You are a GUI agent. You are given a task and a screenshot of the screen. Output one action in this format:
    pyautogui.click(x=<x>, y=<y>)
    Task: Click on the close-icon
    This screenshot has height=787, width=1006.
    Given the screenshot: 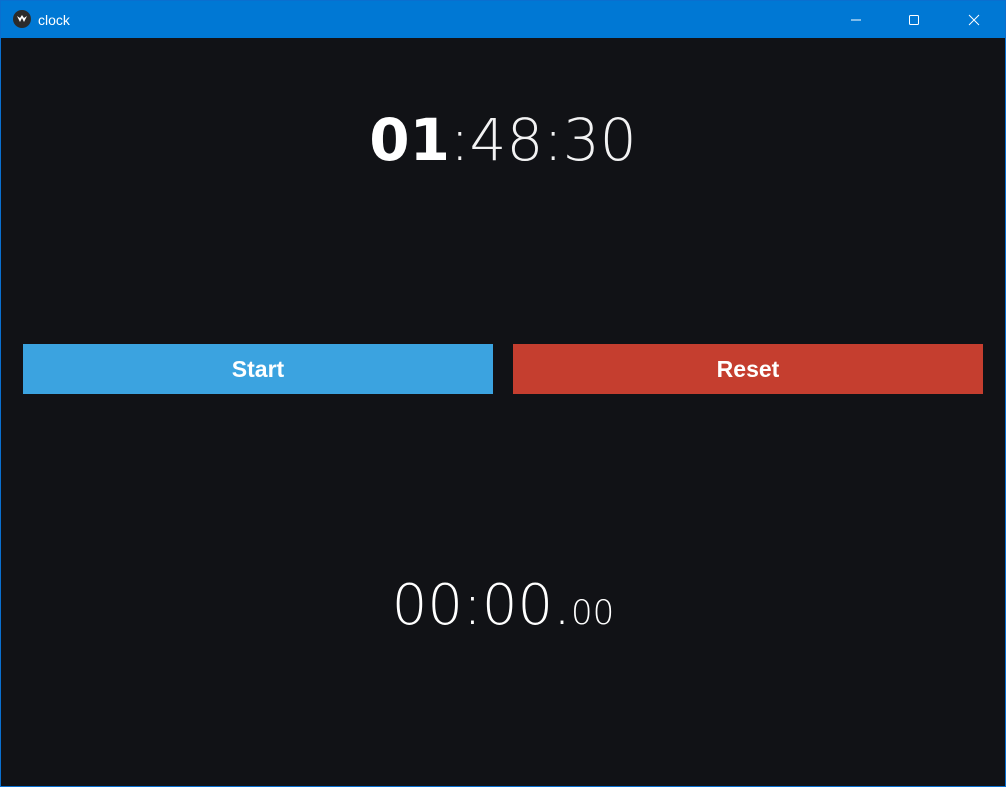 What is the action you would take?
    pyautogui.click(x=974, y=19)
    